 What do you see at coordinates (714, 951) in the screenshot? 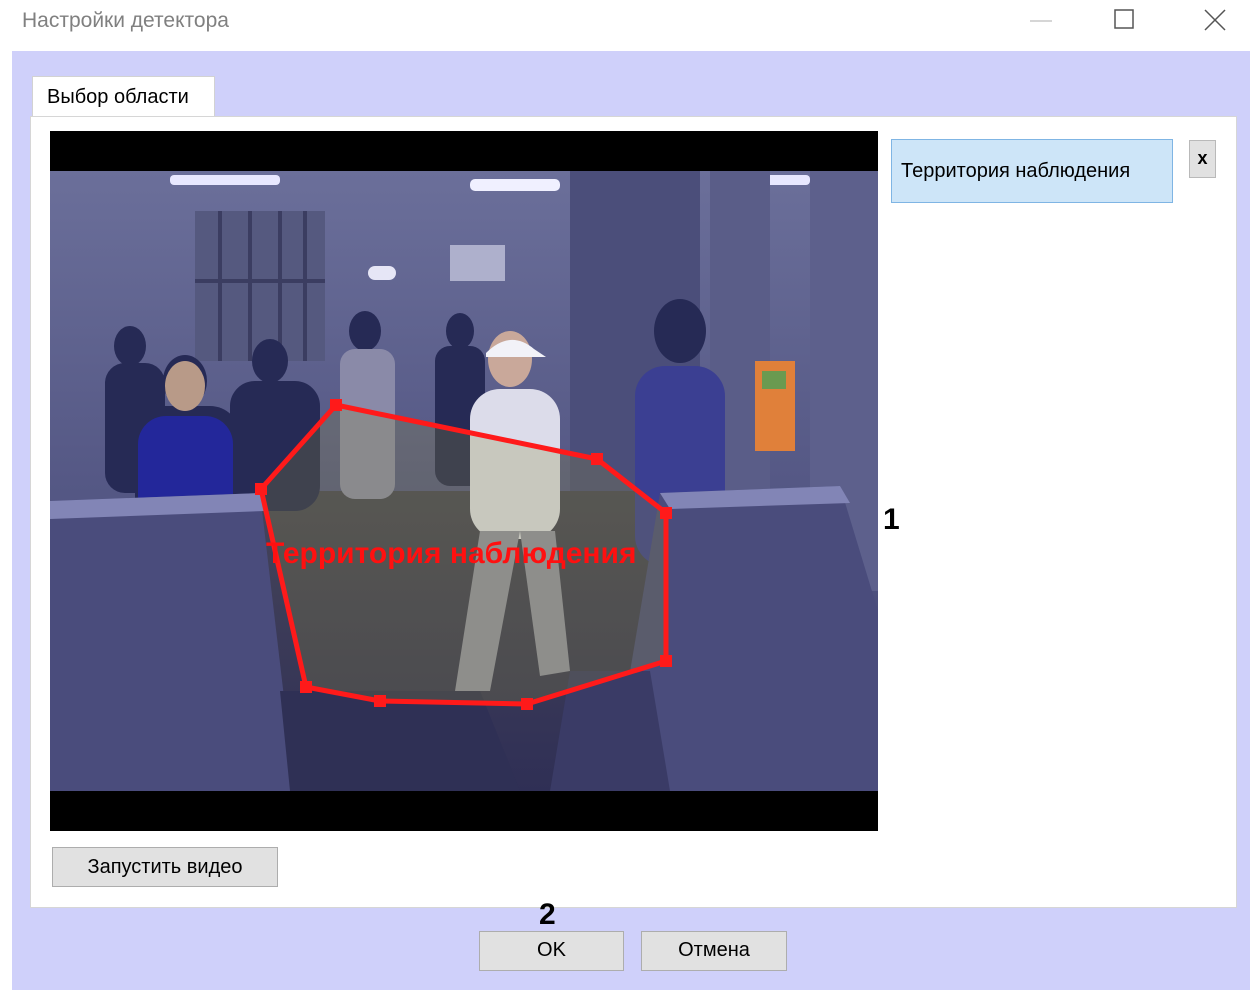
I see `cancel-button: Отмена` at bounding box center [714, 951].